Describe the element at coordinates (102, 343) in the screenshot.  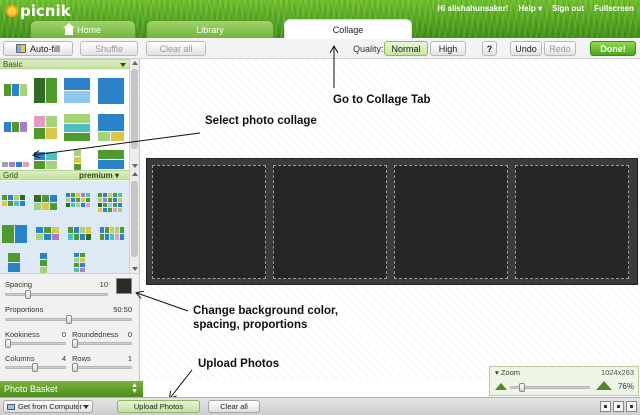
I see `roundedness-slider` at that location.